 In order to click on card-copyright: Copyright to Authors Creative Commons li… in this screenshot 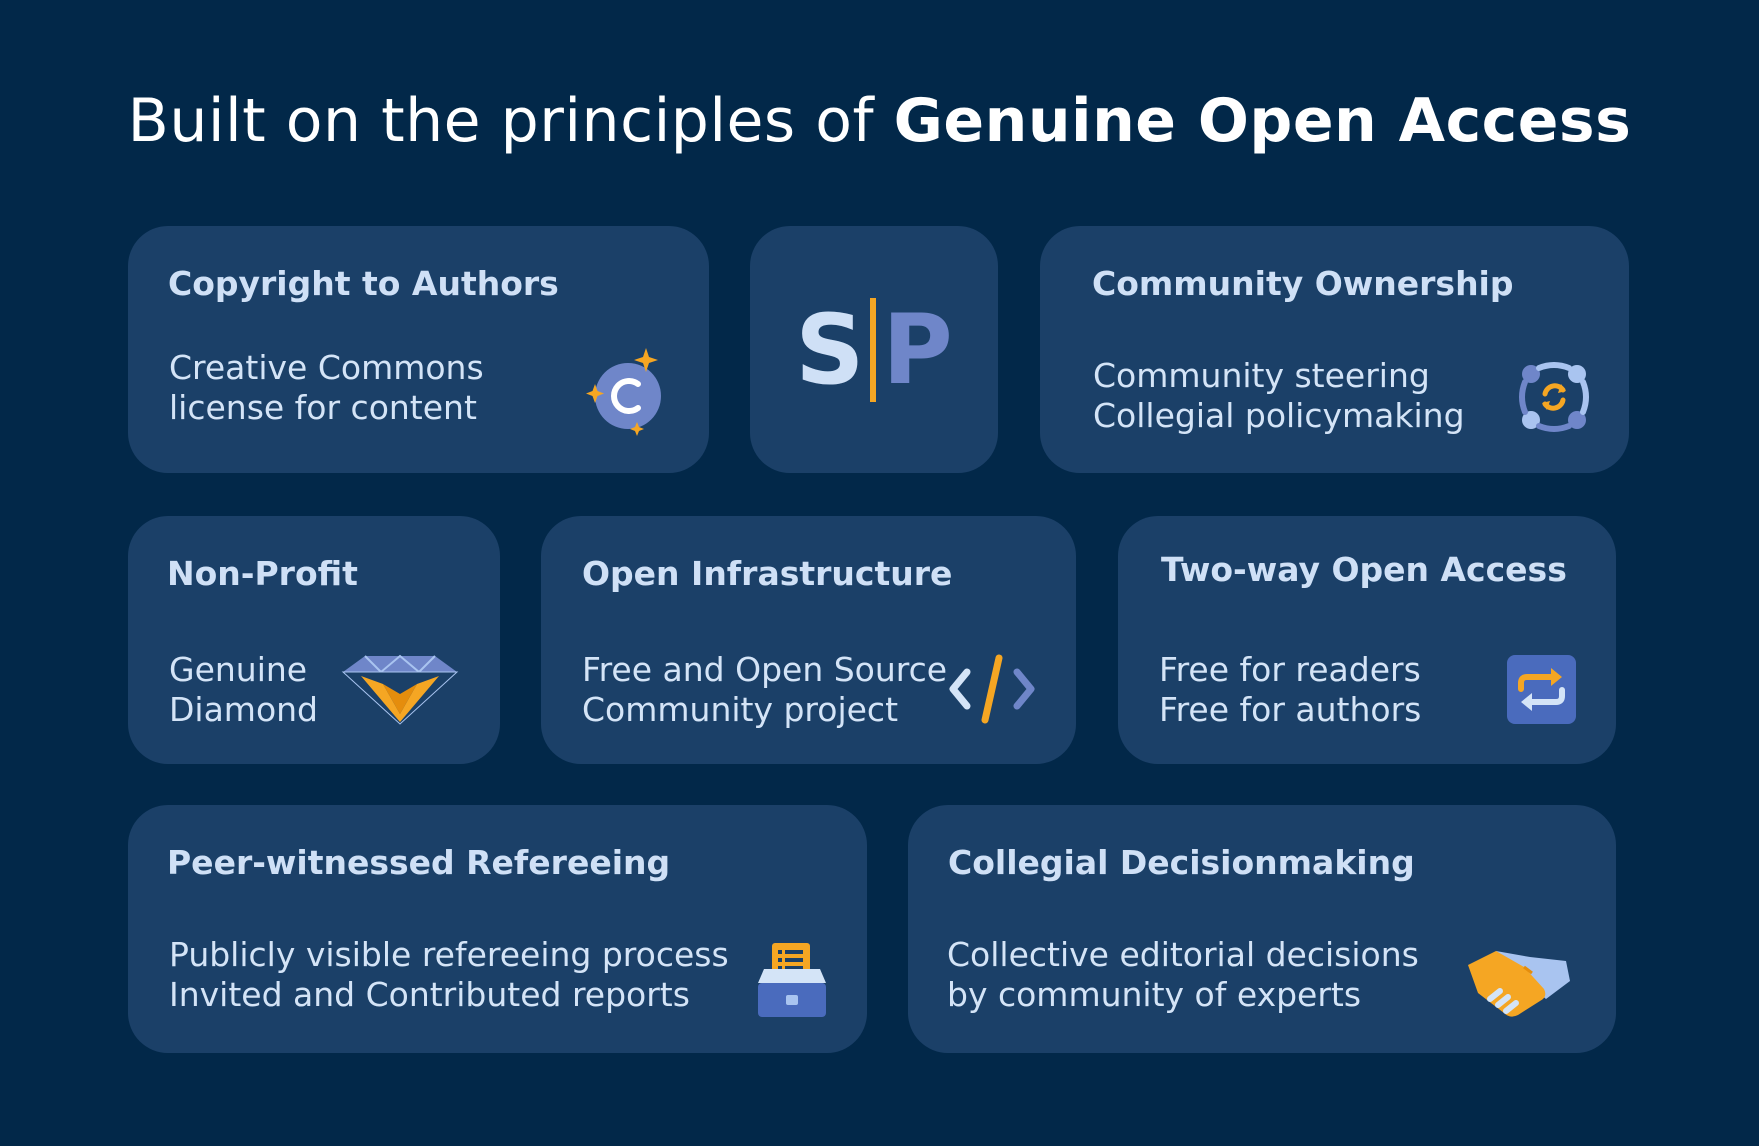, I will do `click(418, 349)`.